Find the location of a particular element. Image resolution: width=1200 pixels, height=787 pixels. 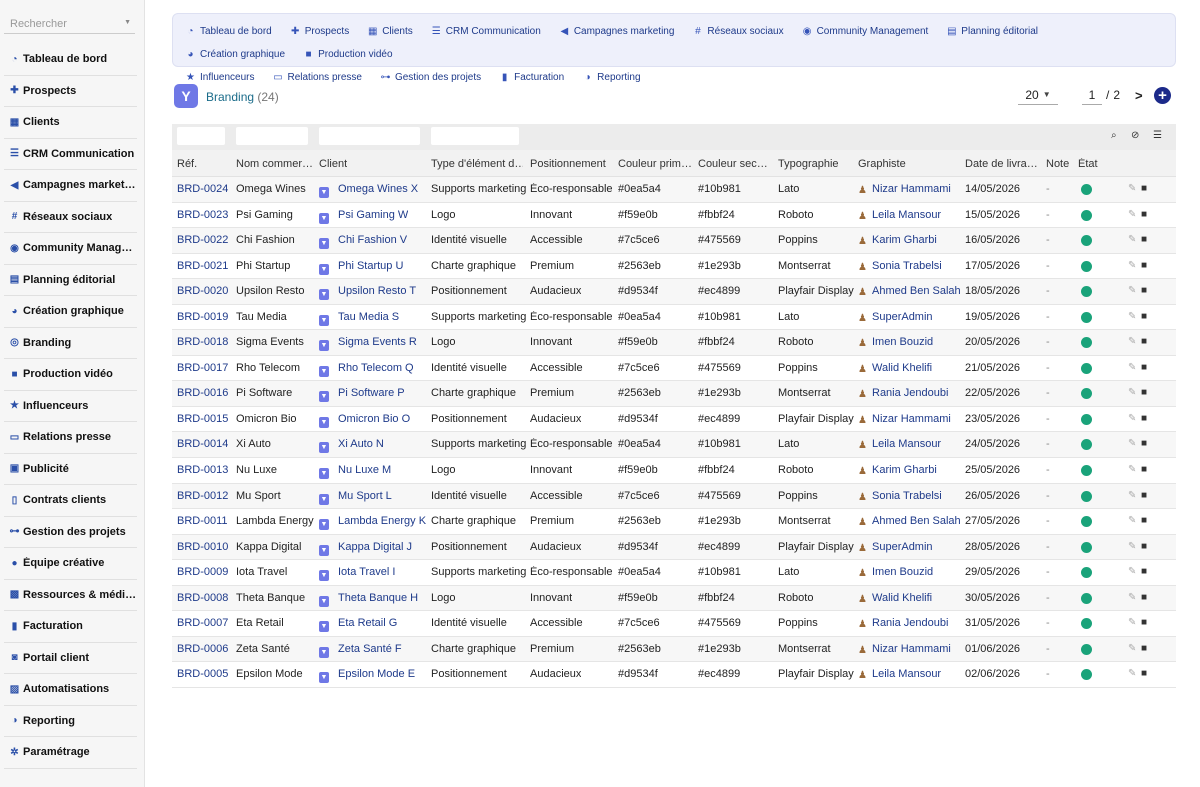

sidebar-item-influenceurs: ★ Influenceurs is located at coordinates (70, 406).